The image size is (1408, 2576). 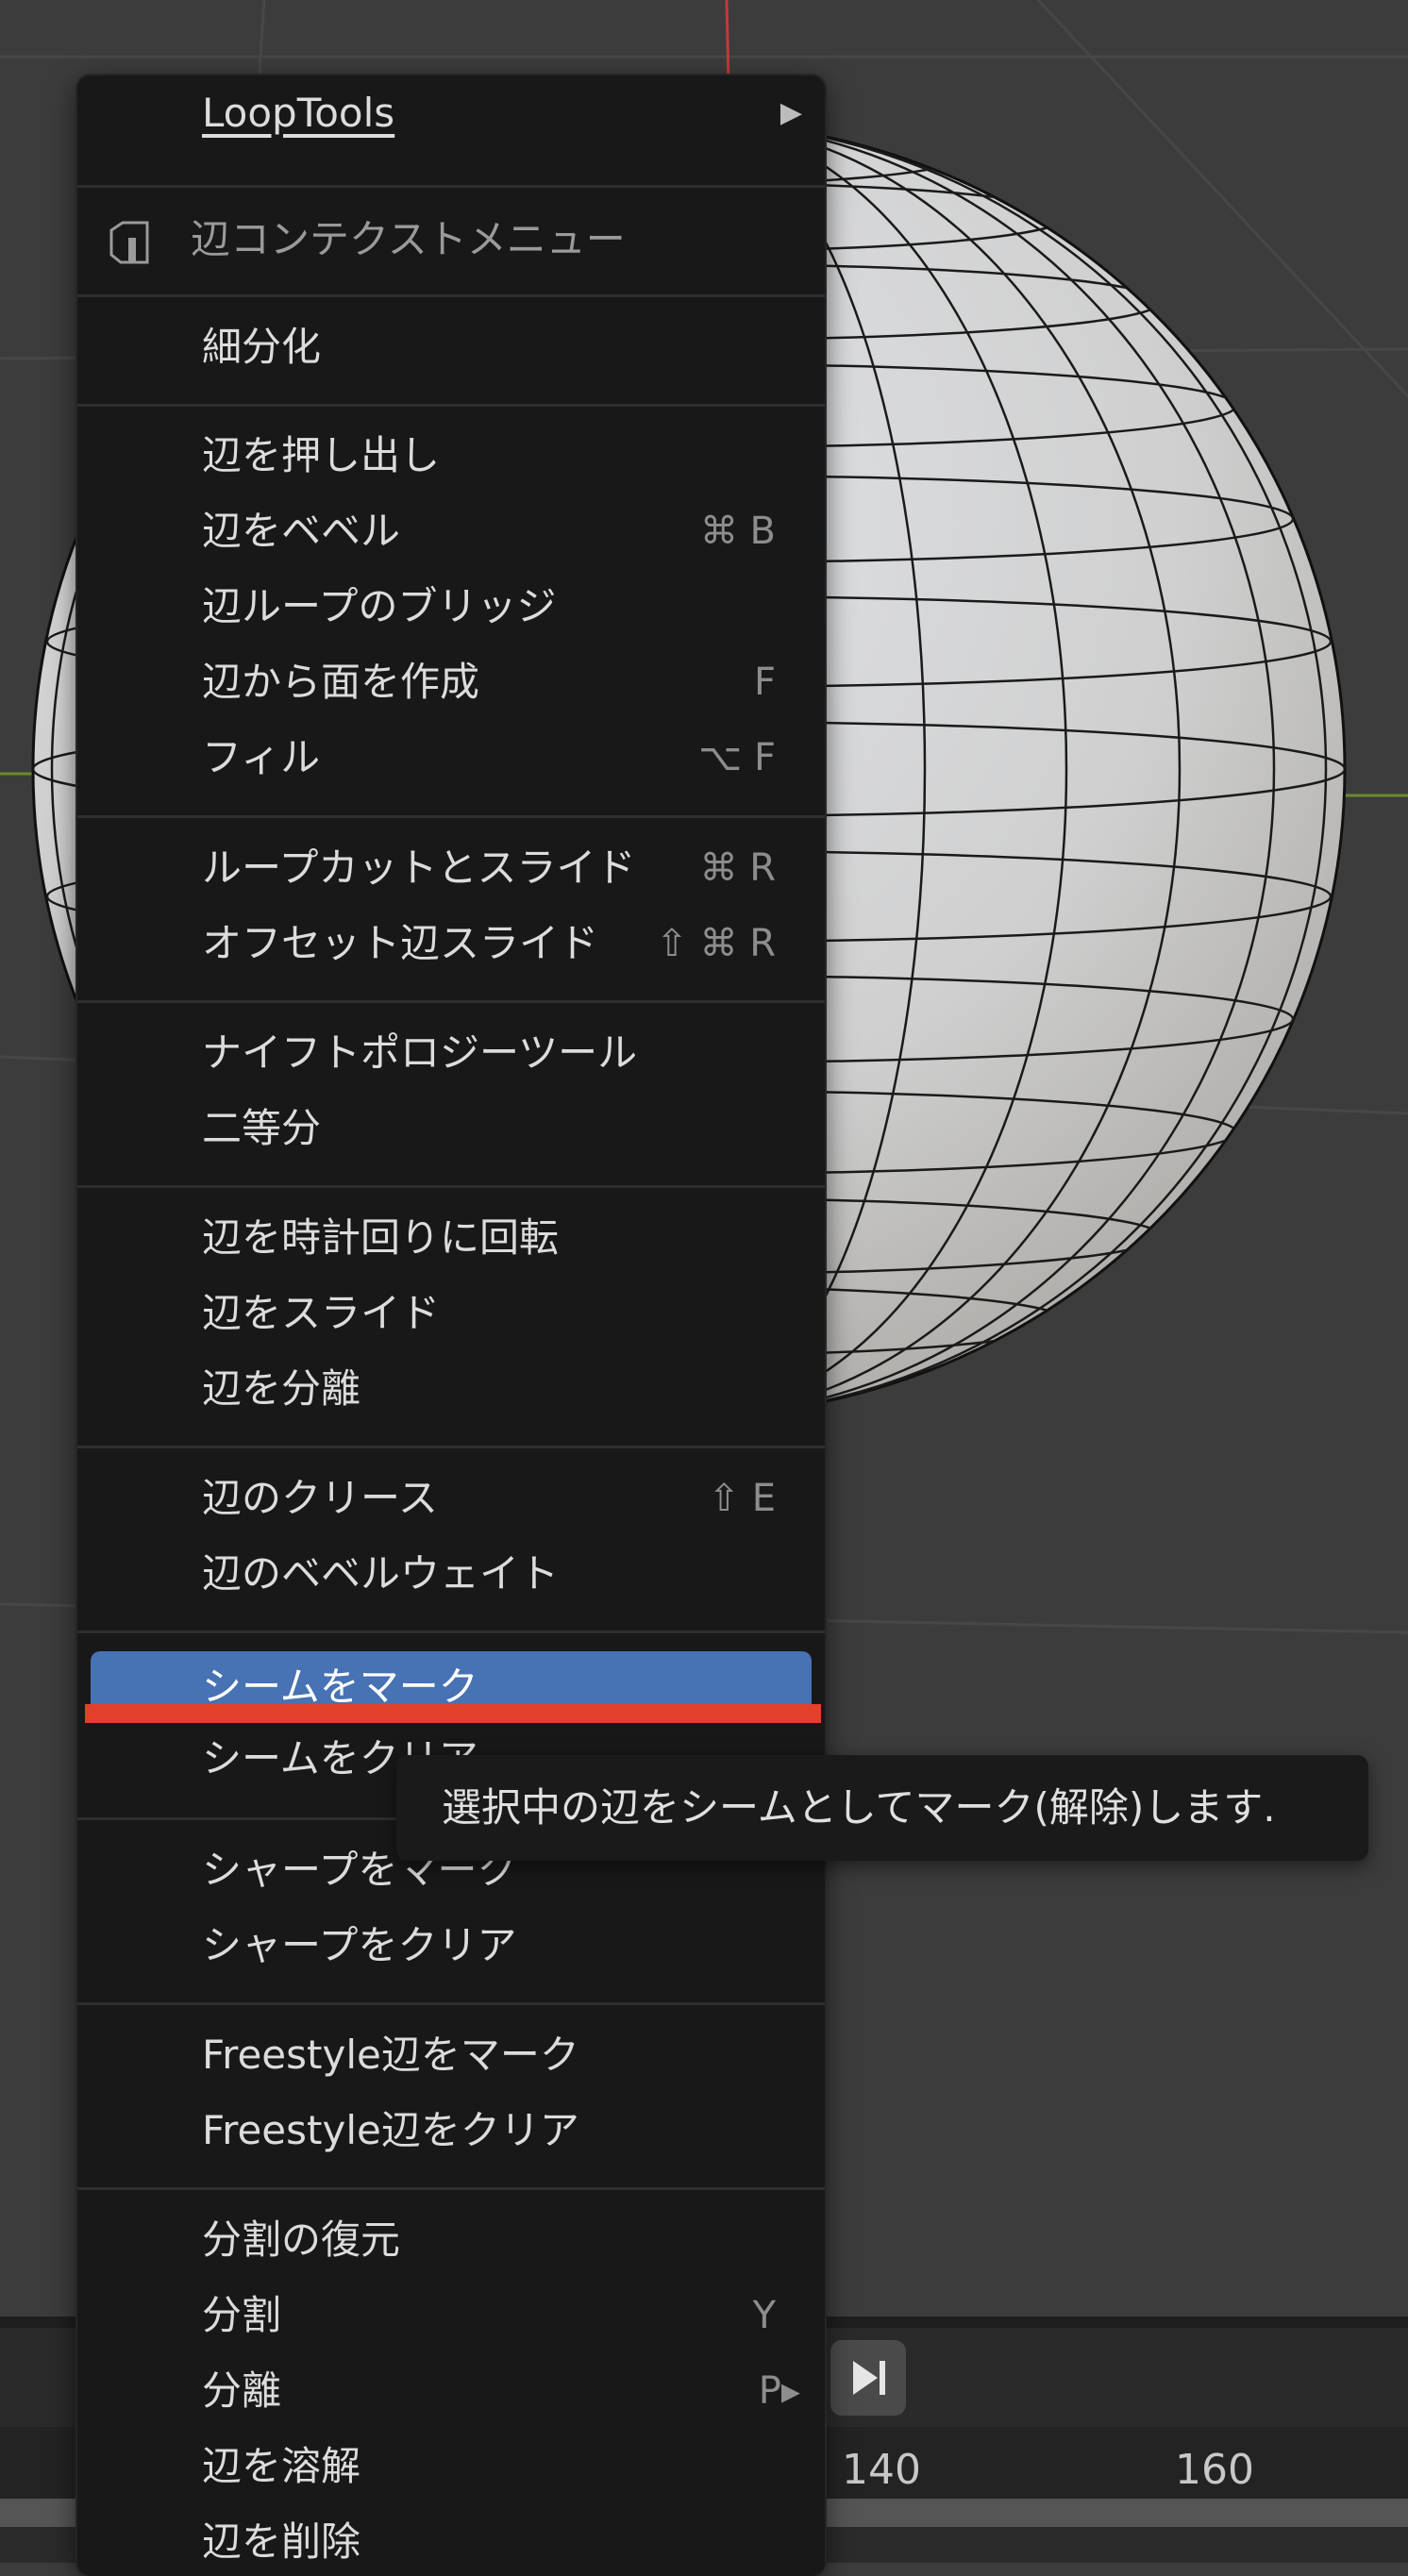 I want to click on menu-item-label: 分割, so click(x=242, y=2315).